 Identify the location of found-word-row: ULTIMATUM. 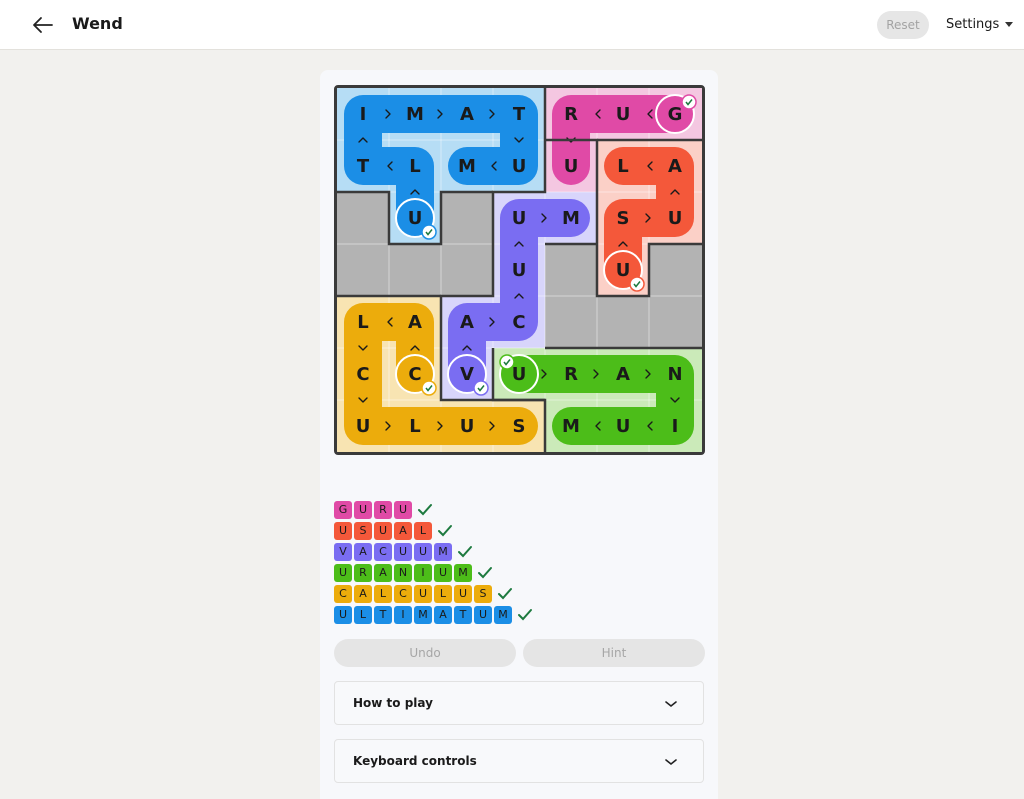
(434, 614).